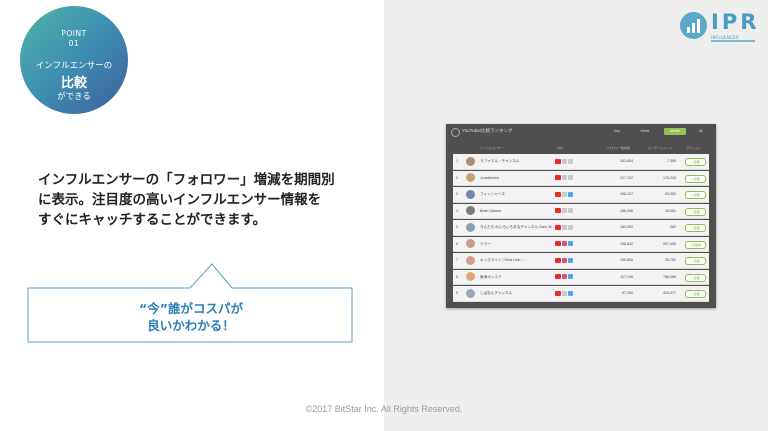 This screenshot has width=768, height=431. Describe the element at coordinates (581, 162) in the screenshot. I see `table-row: 1 ラファエル・チャンネル 241,804 7,395 + 比較` at that location.